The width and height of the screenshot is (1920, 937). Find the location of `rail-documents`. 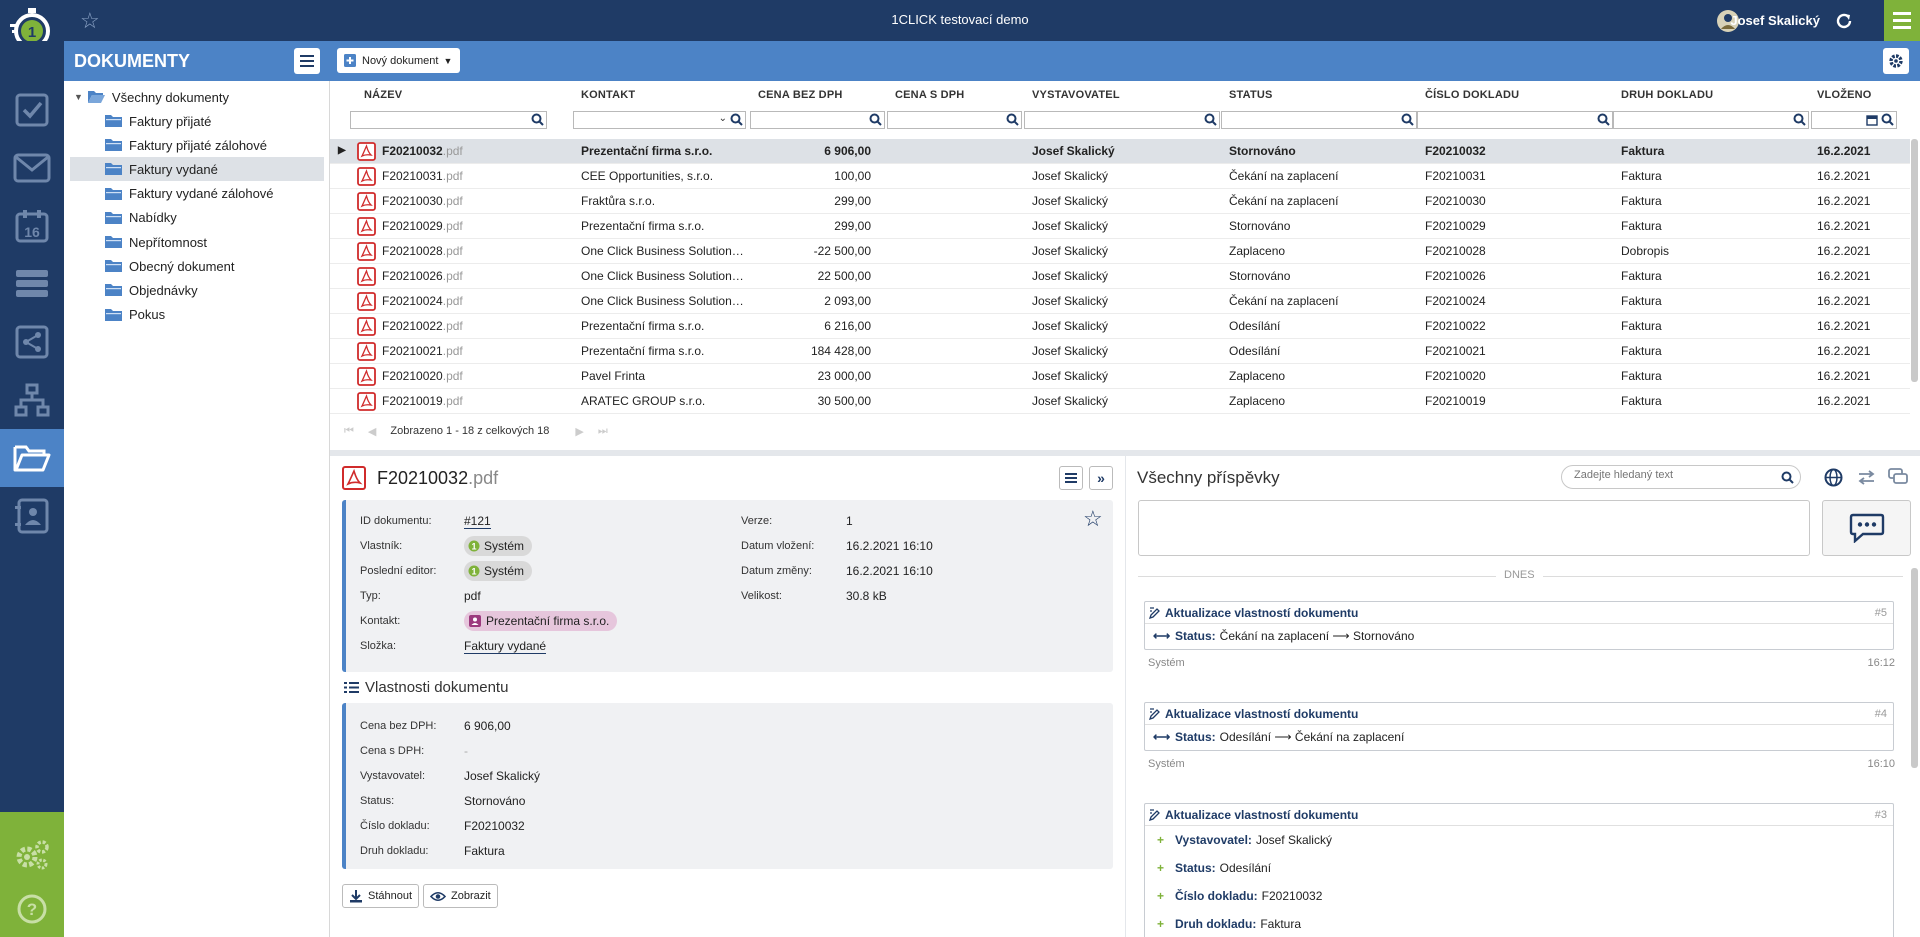

rail-documents is located at coordinates (32, 458).